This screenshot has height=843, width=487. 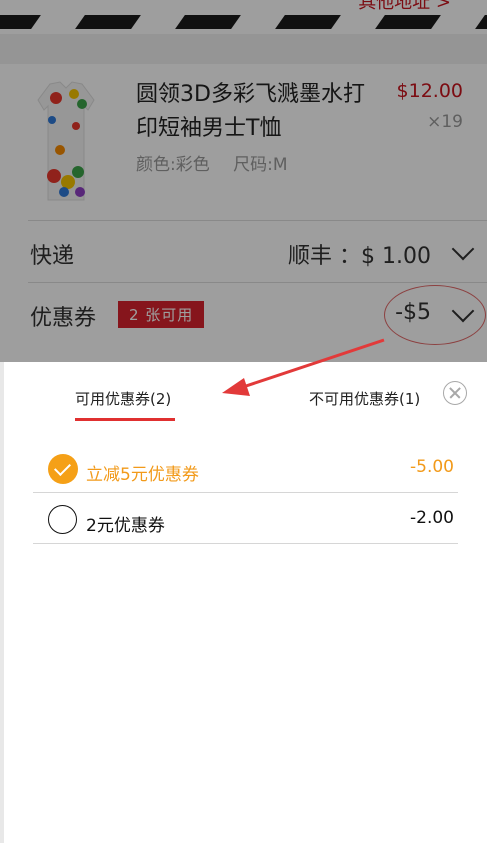 I want to click on coupon-amount: -2.00, so click(x=432, y=518).